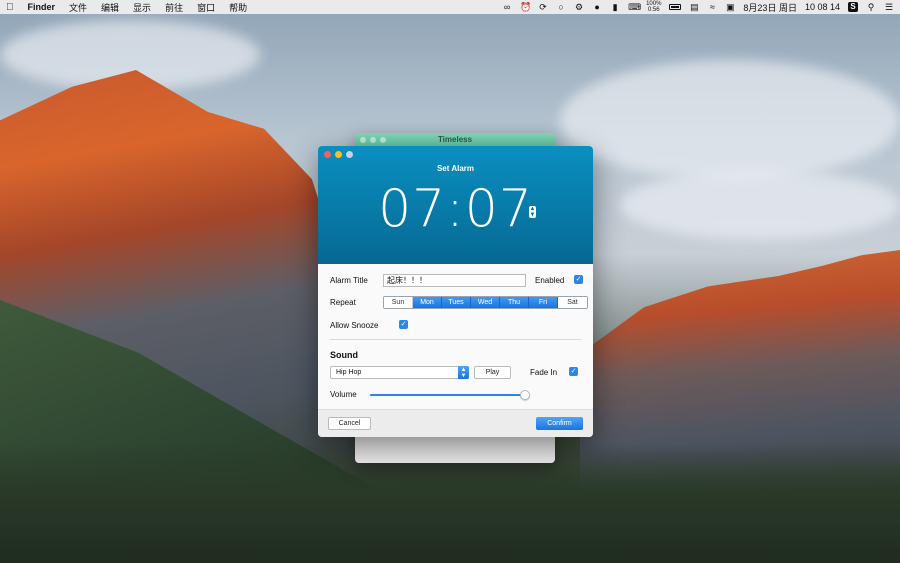  I want to click on fade-in-label: Fade In, so click(544, 372).